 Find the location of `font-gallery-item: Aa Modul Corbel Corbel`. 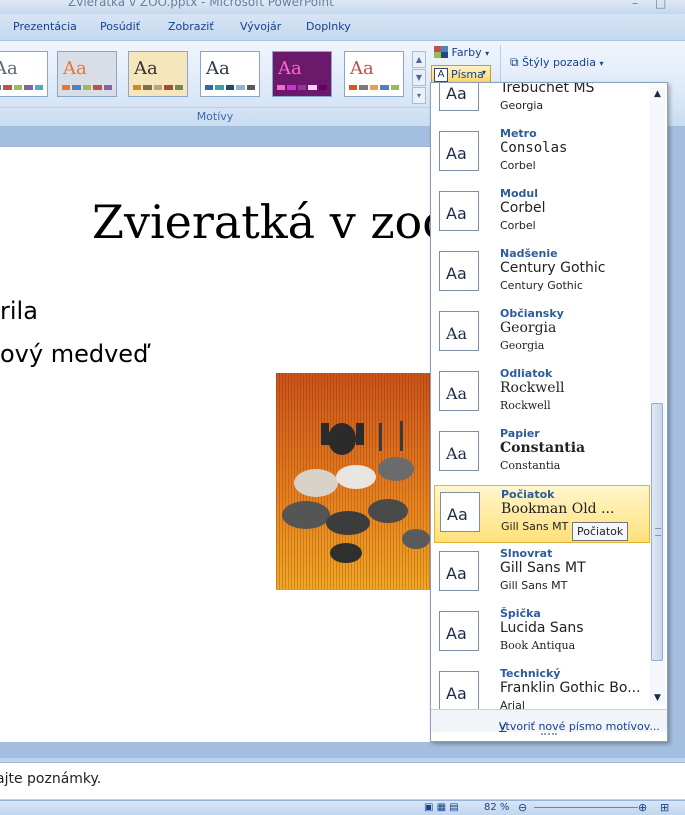

font-gallery-item: Aa Modul Corbel Corbel is located at coordinates (542, 214).